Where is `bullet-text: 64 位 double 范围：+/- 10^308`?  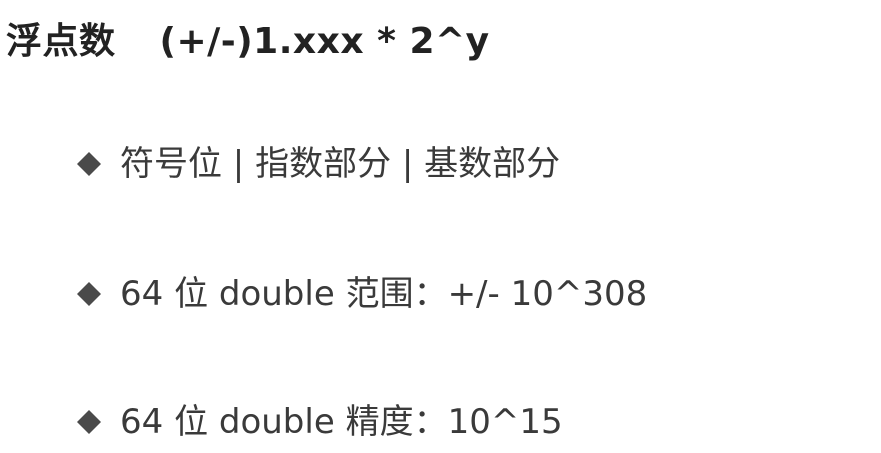 bullet-text: 64 位 double 范围：+/- 10^308 is located at coordinates (384, 294).